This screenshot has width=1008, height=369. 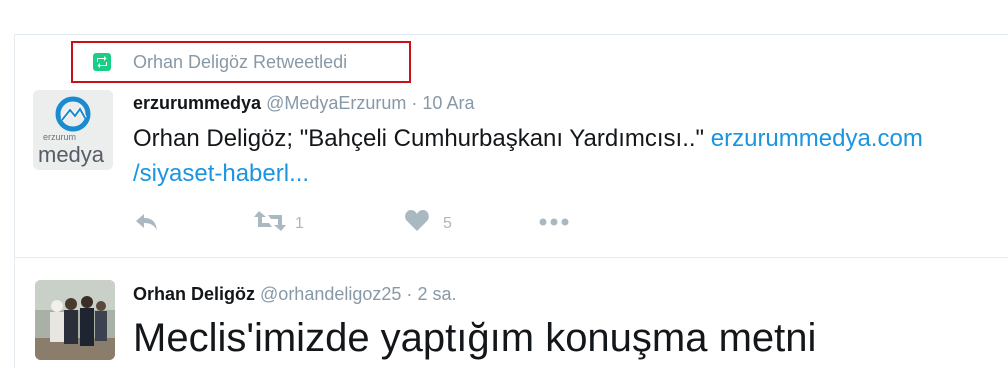 What do you see at coordinates (448, 103) in the screenshot?
I see `tweet-timestamp: 10 Ara` at bounding box center [448, 103].